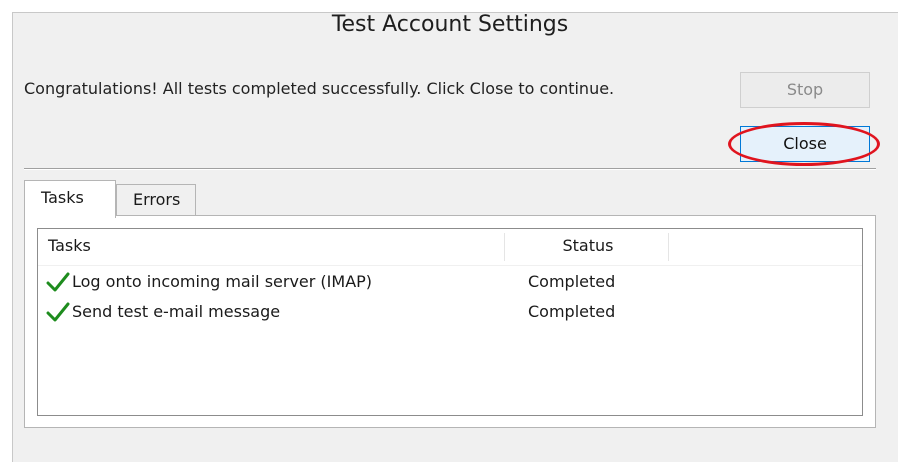  What do you see at coordinates (588, 246) in the screenshot?
I see `column-header-status: Status` at bounding box center [588, 246].